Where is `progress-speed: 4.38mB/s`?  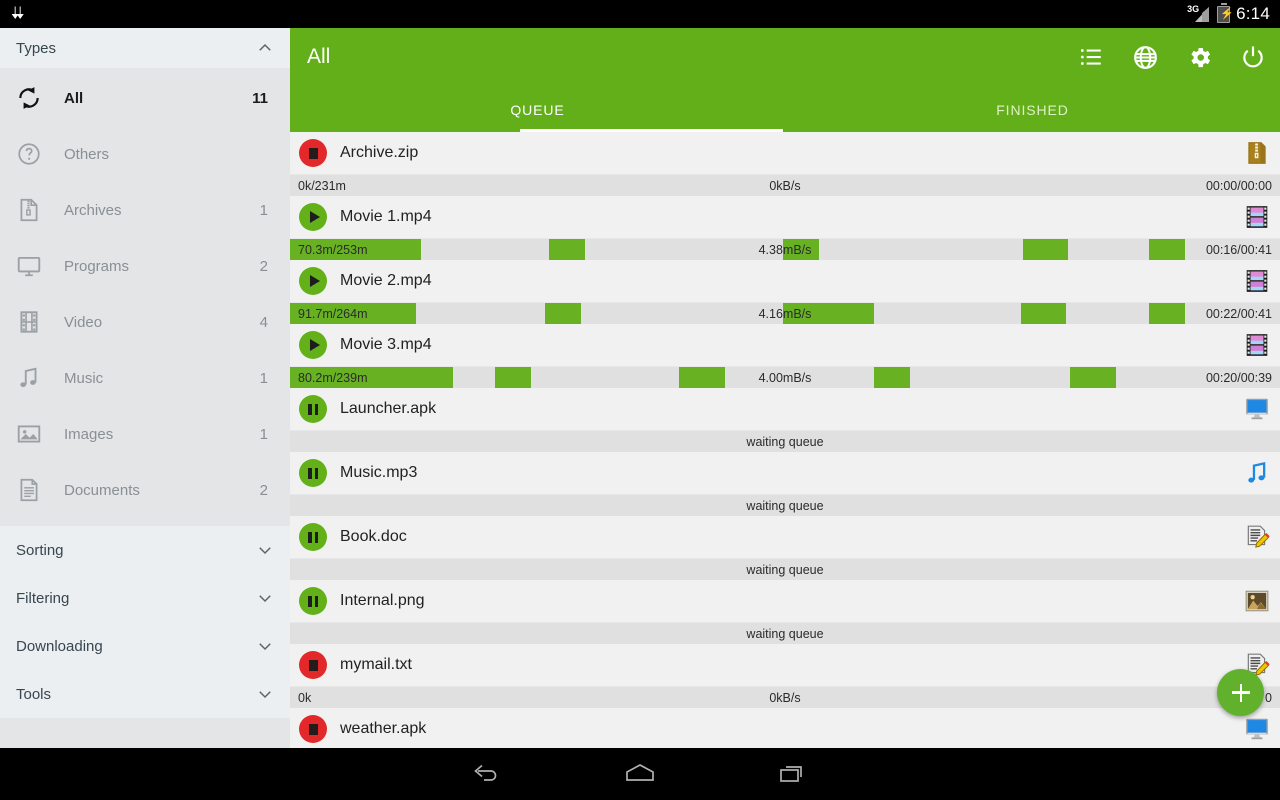
progress-speed: 4.38mB/s is located at coordinates (785, 250).